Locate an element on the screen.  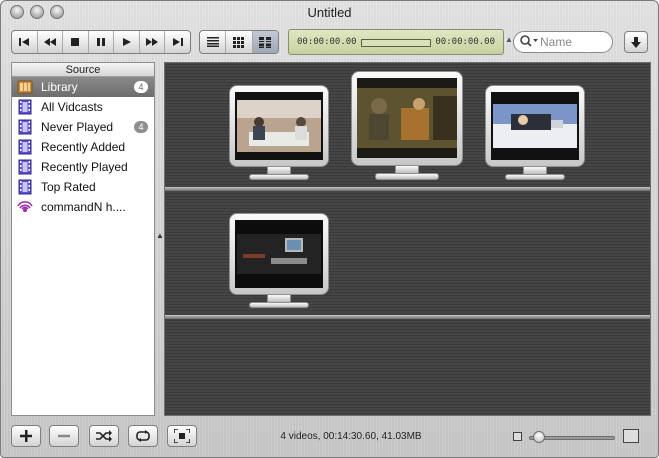
podcast-icon is located at coordinates (25, 207).